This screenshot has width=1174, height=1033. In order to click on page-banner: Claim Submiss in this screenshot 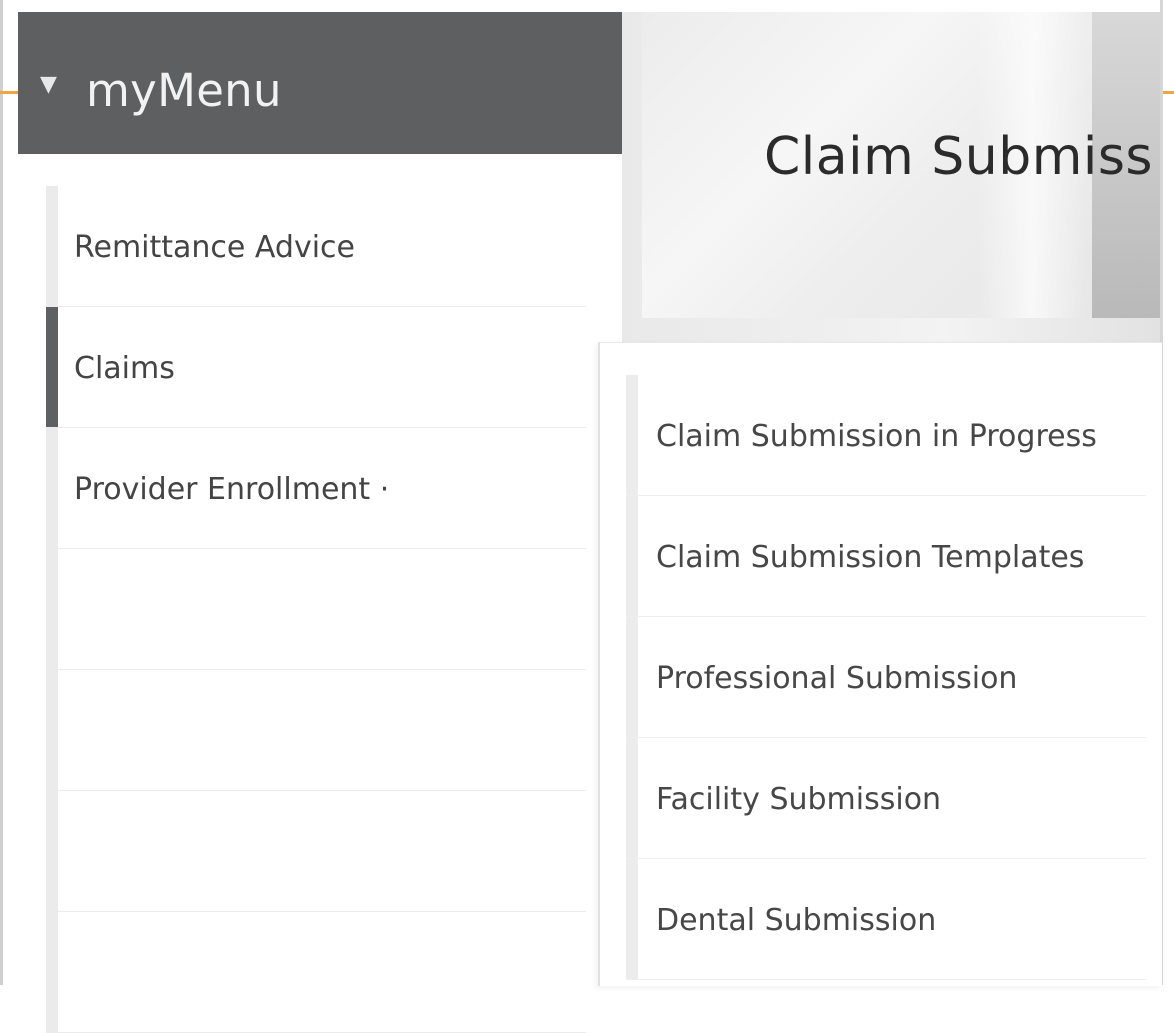, I will do `click(891, 177)`.